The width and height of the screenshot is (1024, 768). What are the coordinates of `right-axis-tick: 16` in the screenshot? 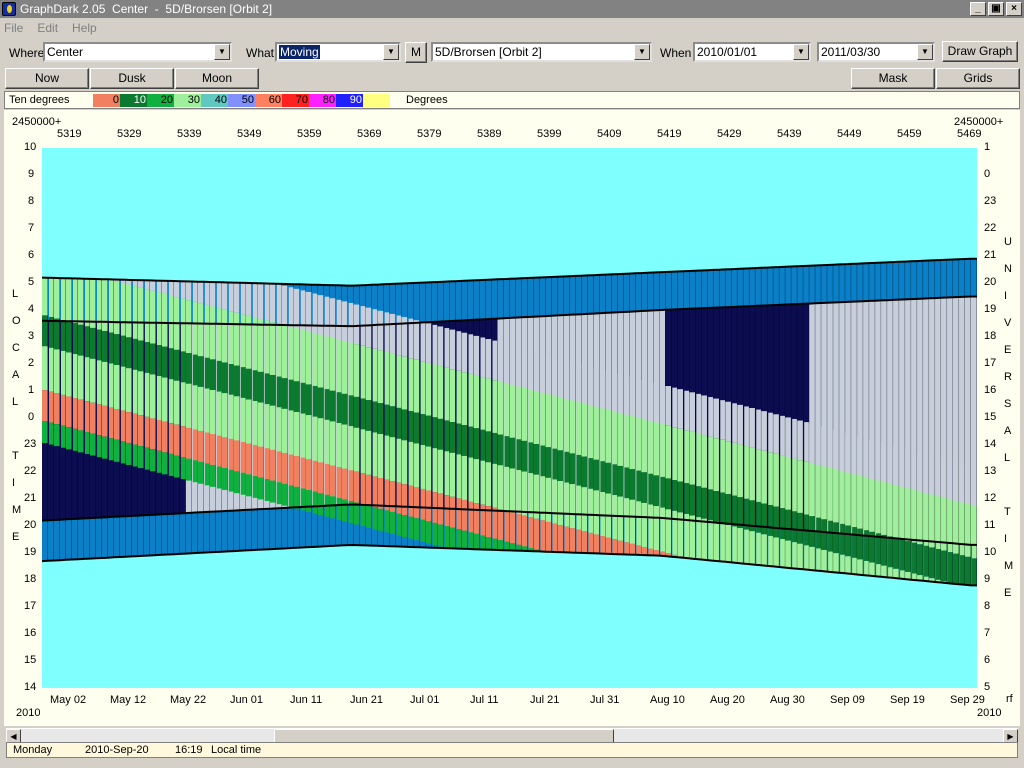 It's located at (990, 390).